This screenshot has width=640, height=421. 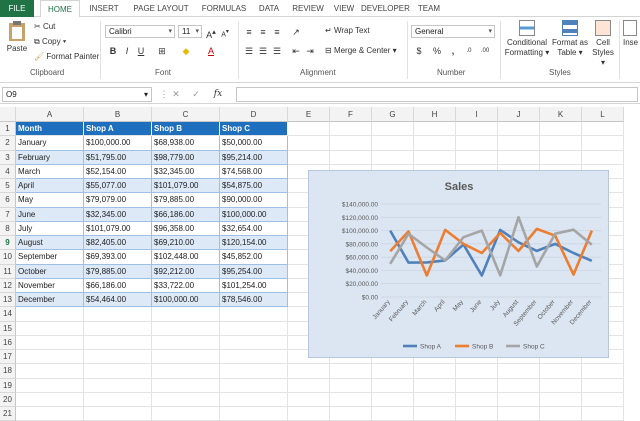 What do you see at coordinates (225, 32) in the screenshot?
I see `decrease-font-icon: A▾` at bounding box center [225, 32].